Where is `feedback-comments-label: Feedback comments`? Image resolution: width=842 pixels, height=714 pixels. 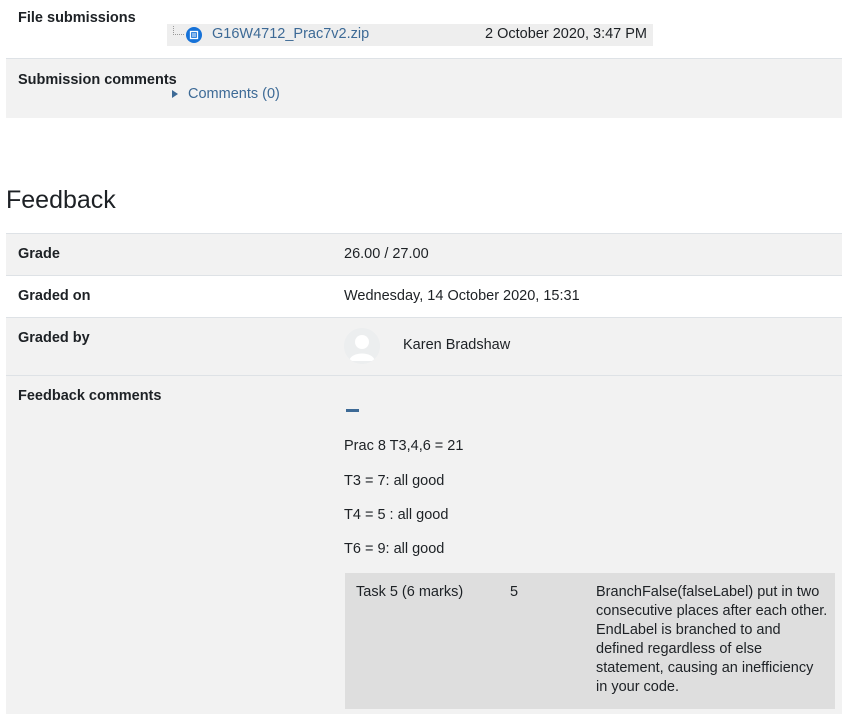 feedback-comments-label: Feedback comments is located at coordinates (90, 396).